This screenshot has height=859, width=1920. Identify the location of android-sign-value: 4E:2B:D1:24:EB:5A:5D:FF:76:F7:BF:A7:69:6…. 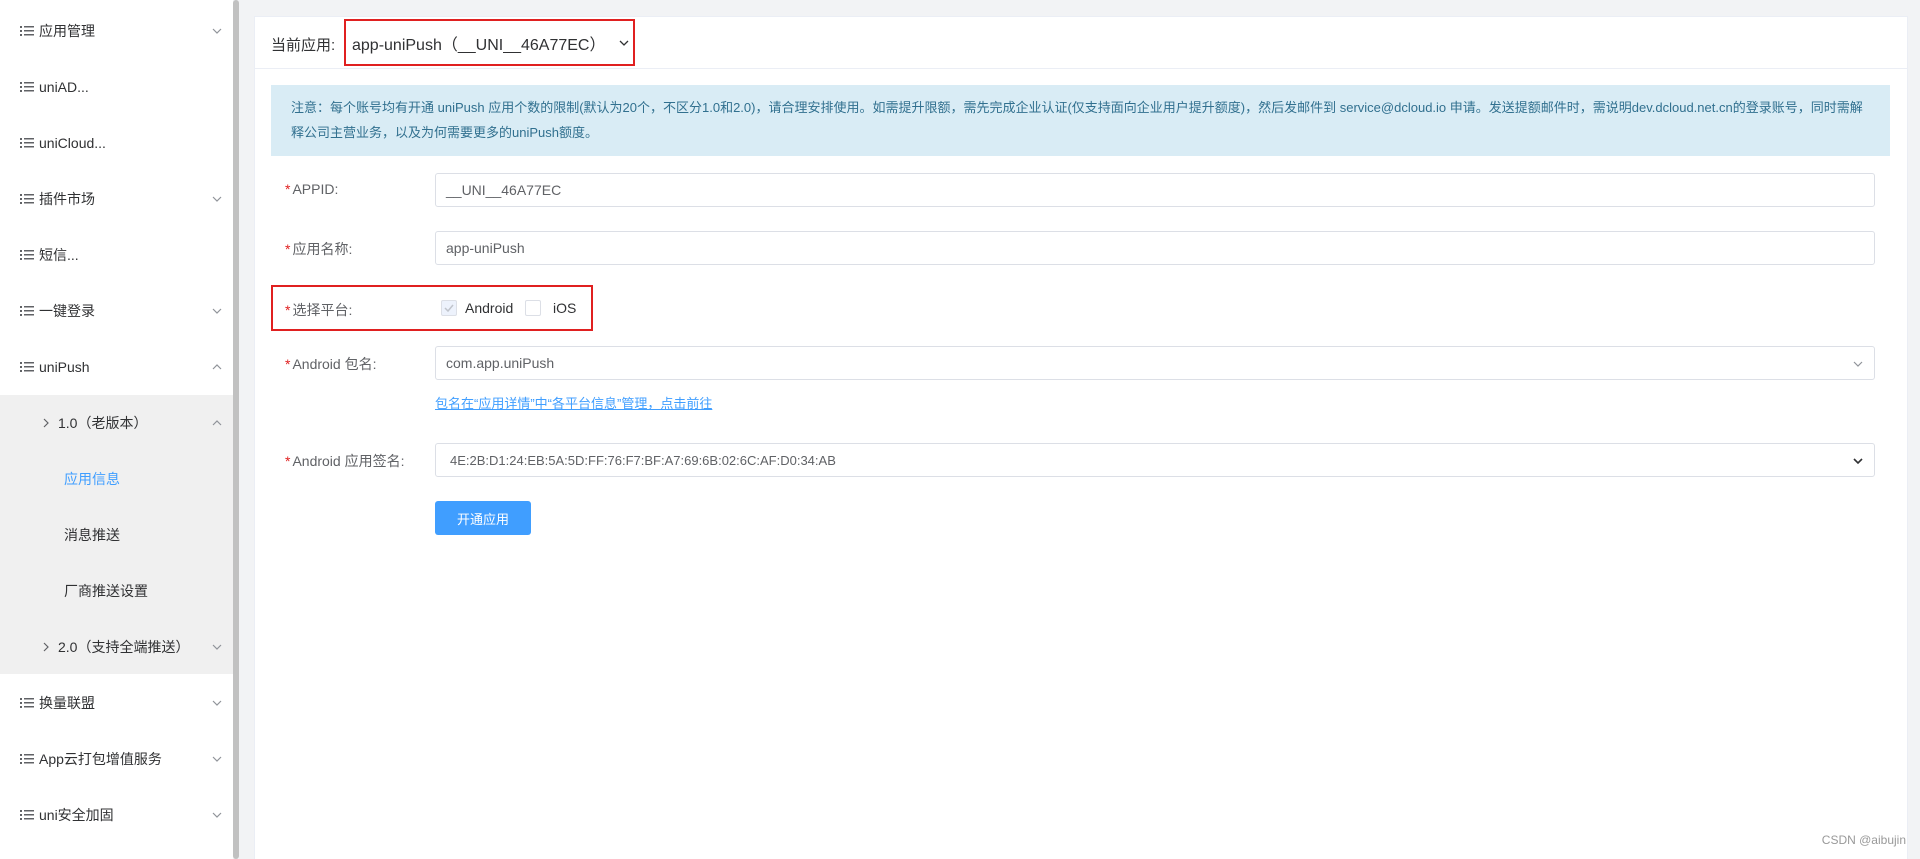
(643, 460).